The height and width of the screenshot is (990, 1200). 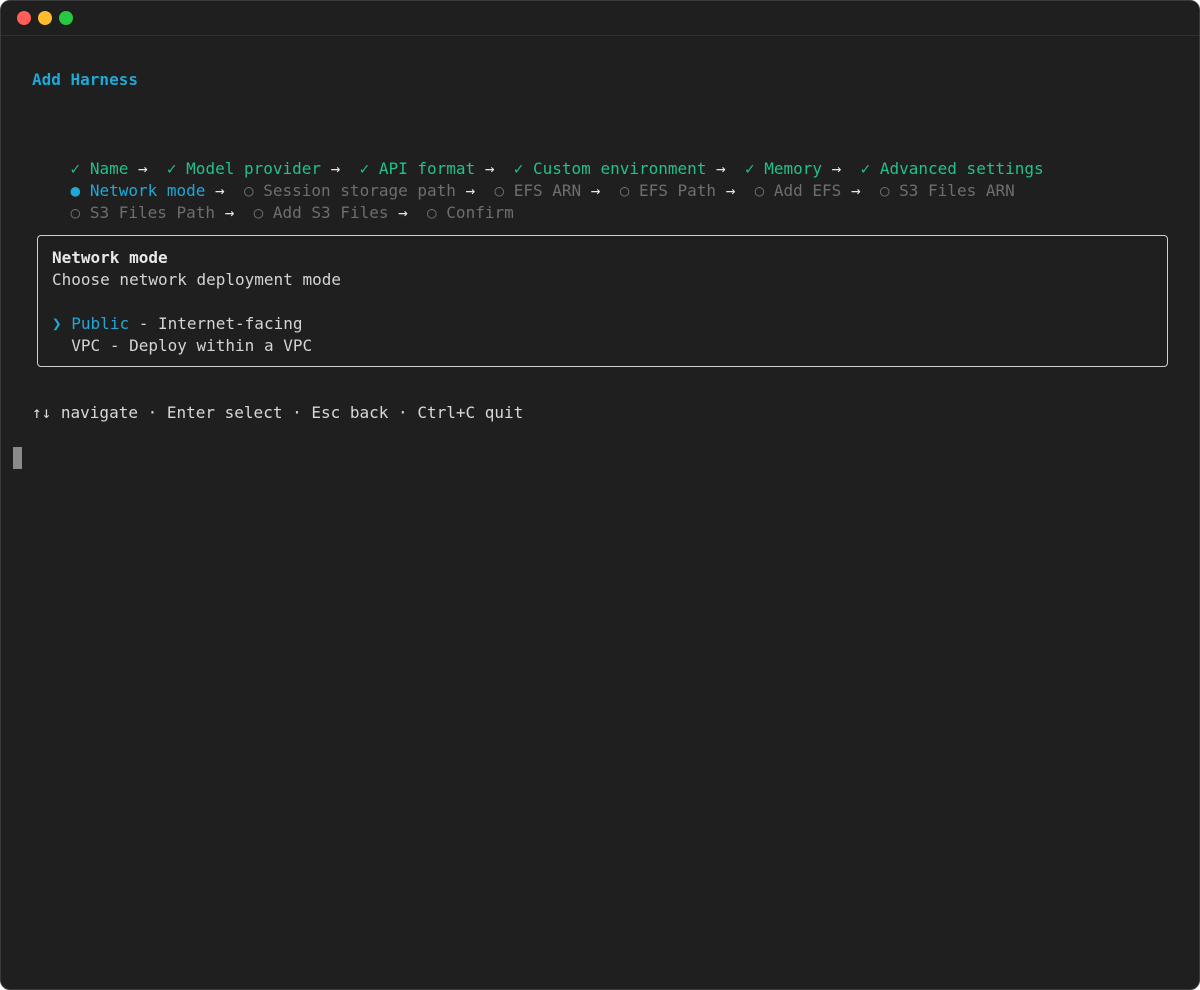 I want to click on minimize-window-button, so click(x=45, y=18).